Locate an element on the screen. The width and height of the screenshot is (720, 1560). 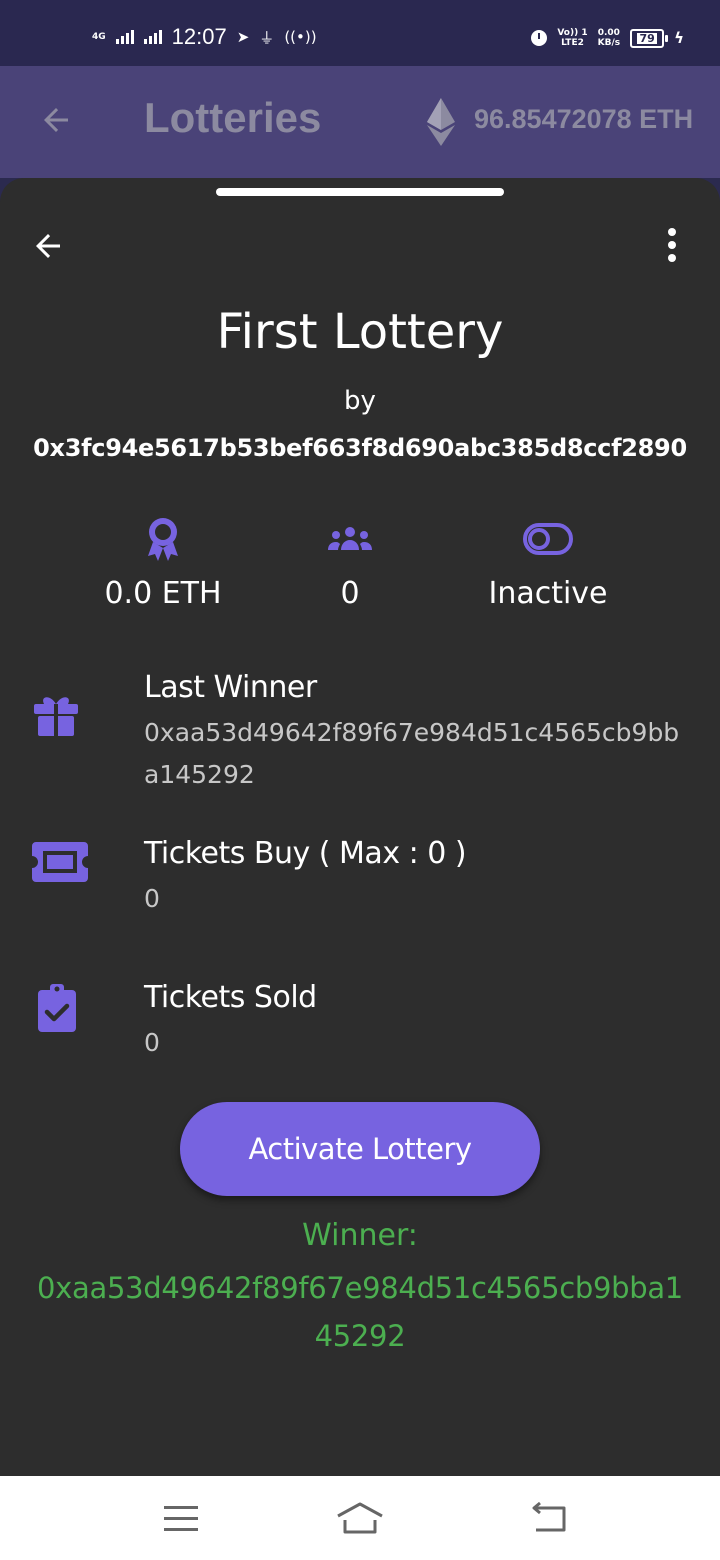
by-label: by is located at coordinates (360, 401).